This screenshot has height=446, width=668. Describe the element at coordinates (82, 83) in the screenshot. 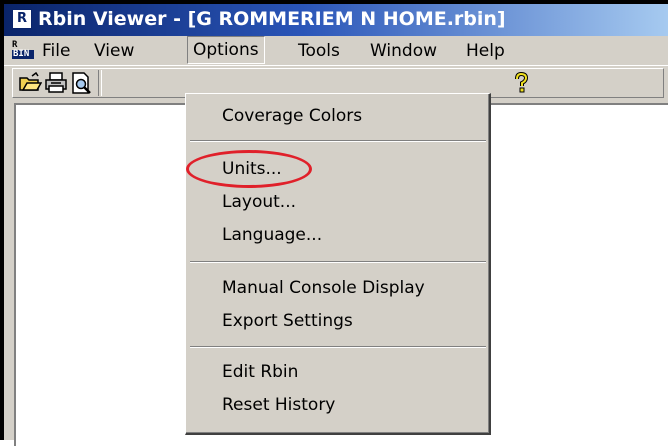

I see `print-preview-icon` at that location.